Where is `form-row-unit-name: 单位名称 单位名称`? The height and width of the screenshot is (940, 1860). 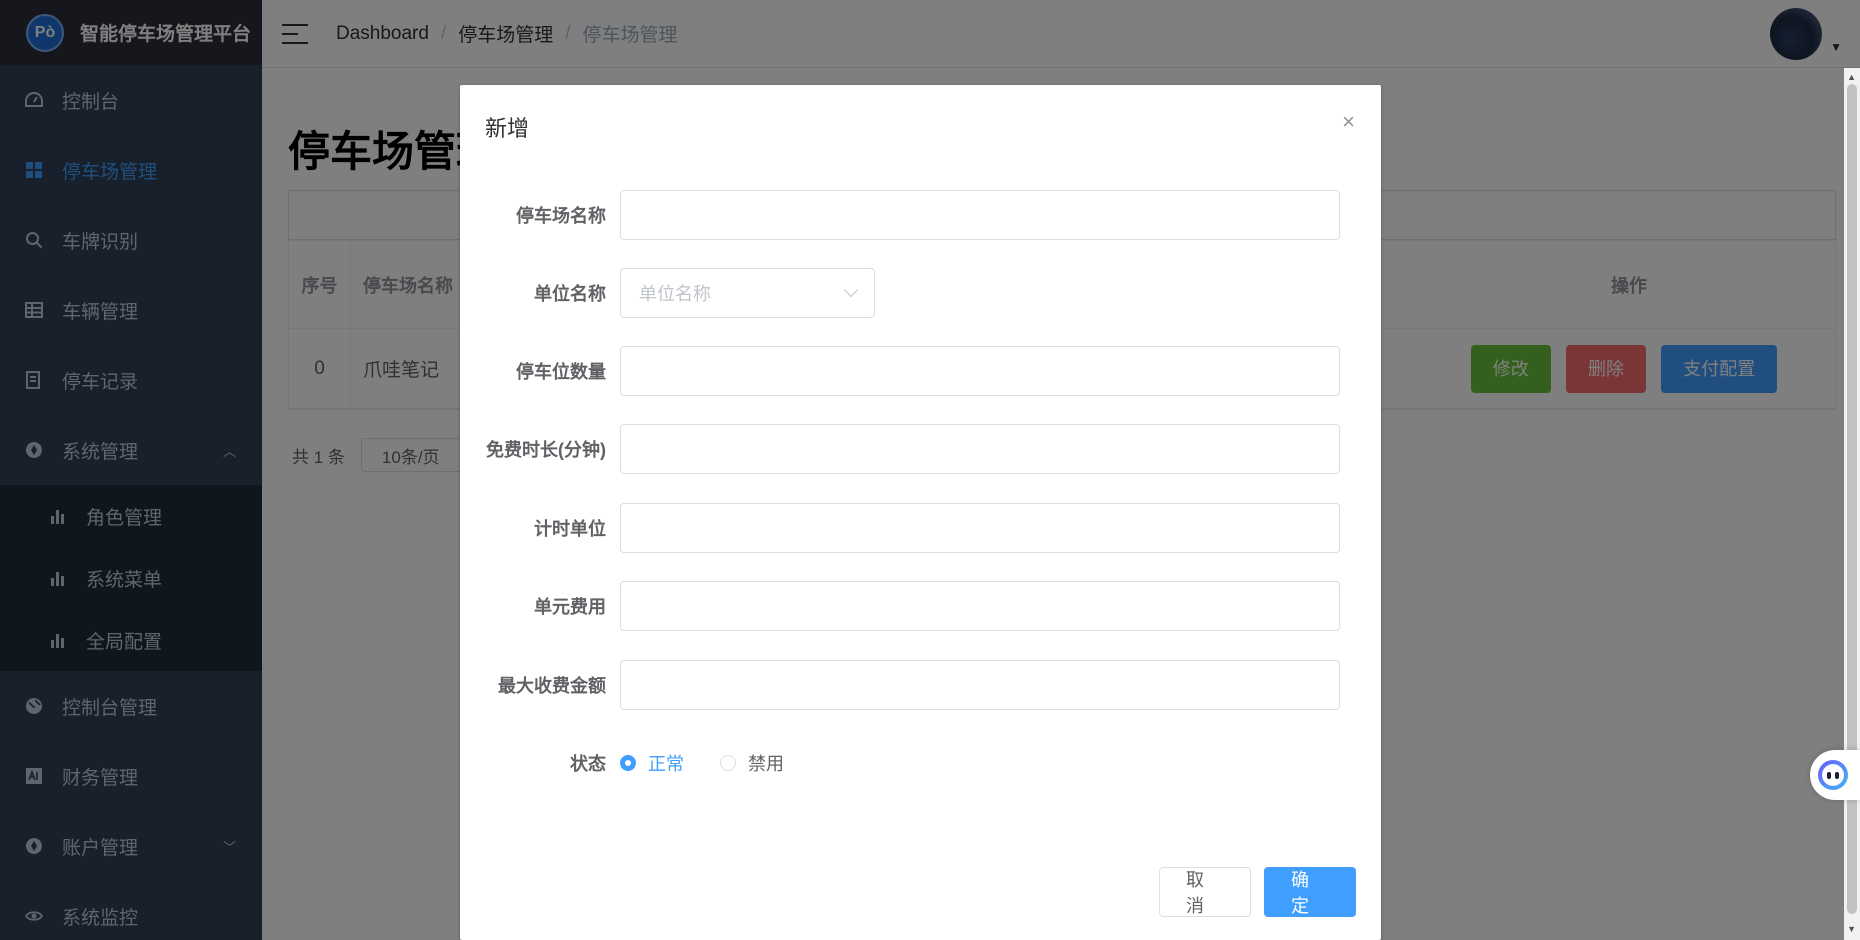
form-row-unit-name: 单位名称 单位名称 is located at coordinates (920, 293).